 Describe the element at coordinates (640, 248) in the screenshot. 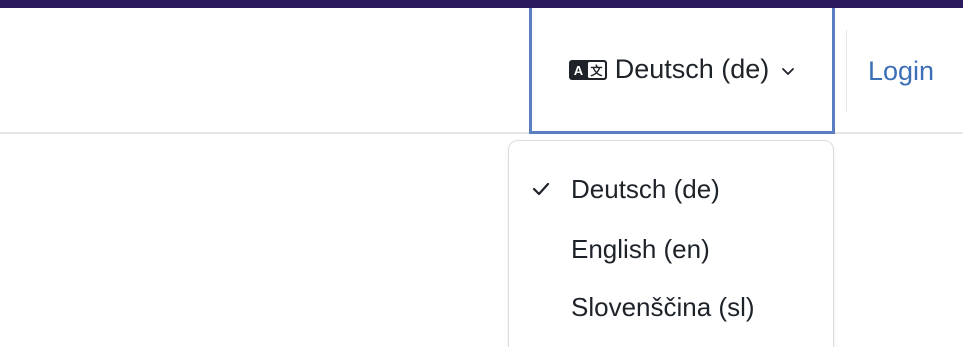

I see `language-option-label: English (en)` at that location.